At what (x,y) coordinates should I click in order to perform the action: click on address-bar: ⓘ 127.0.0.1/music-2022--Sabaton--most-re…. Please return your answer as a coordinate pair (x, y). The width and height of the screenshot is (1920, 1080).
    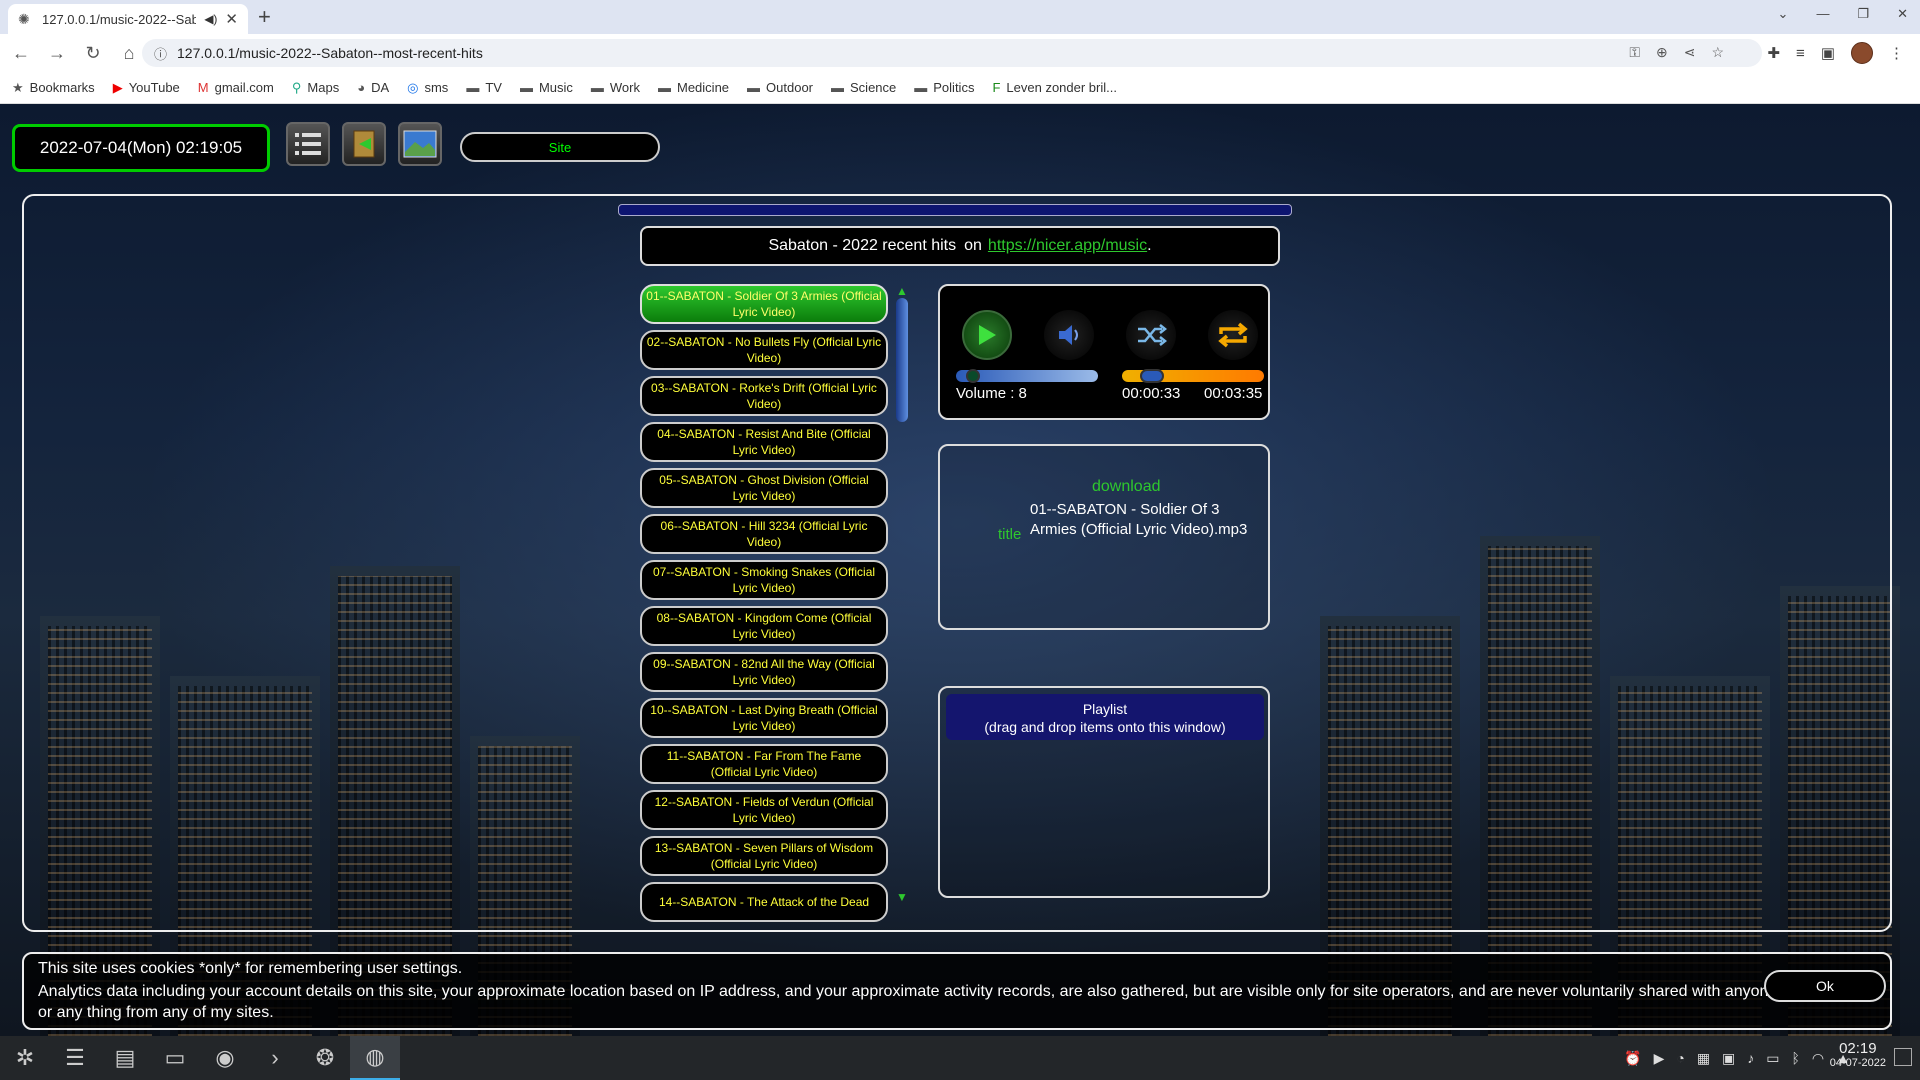
    Looking at the image, I should click on (952, 53).